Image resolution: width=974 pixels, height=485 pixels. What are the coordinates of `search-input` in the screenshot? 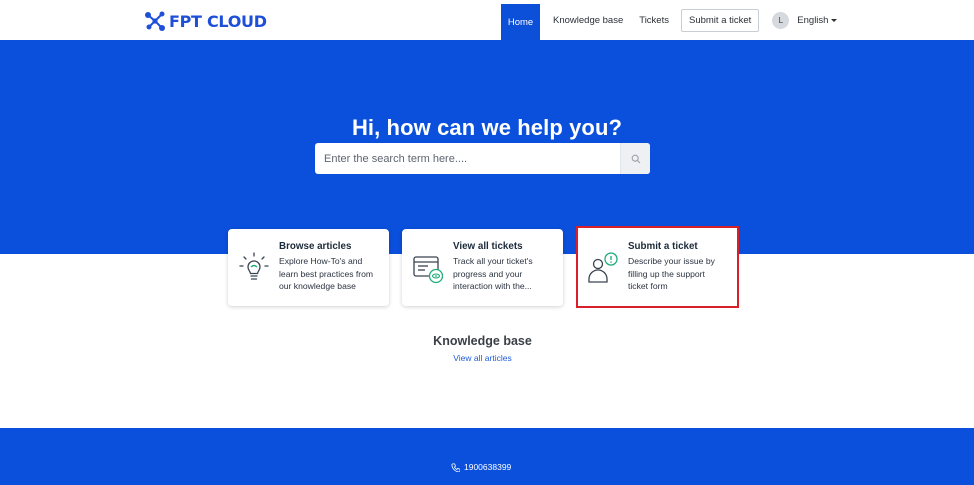 It's located at (467, 158).